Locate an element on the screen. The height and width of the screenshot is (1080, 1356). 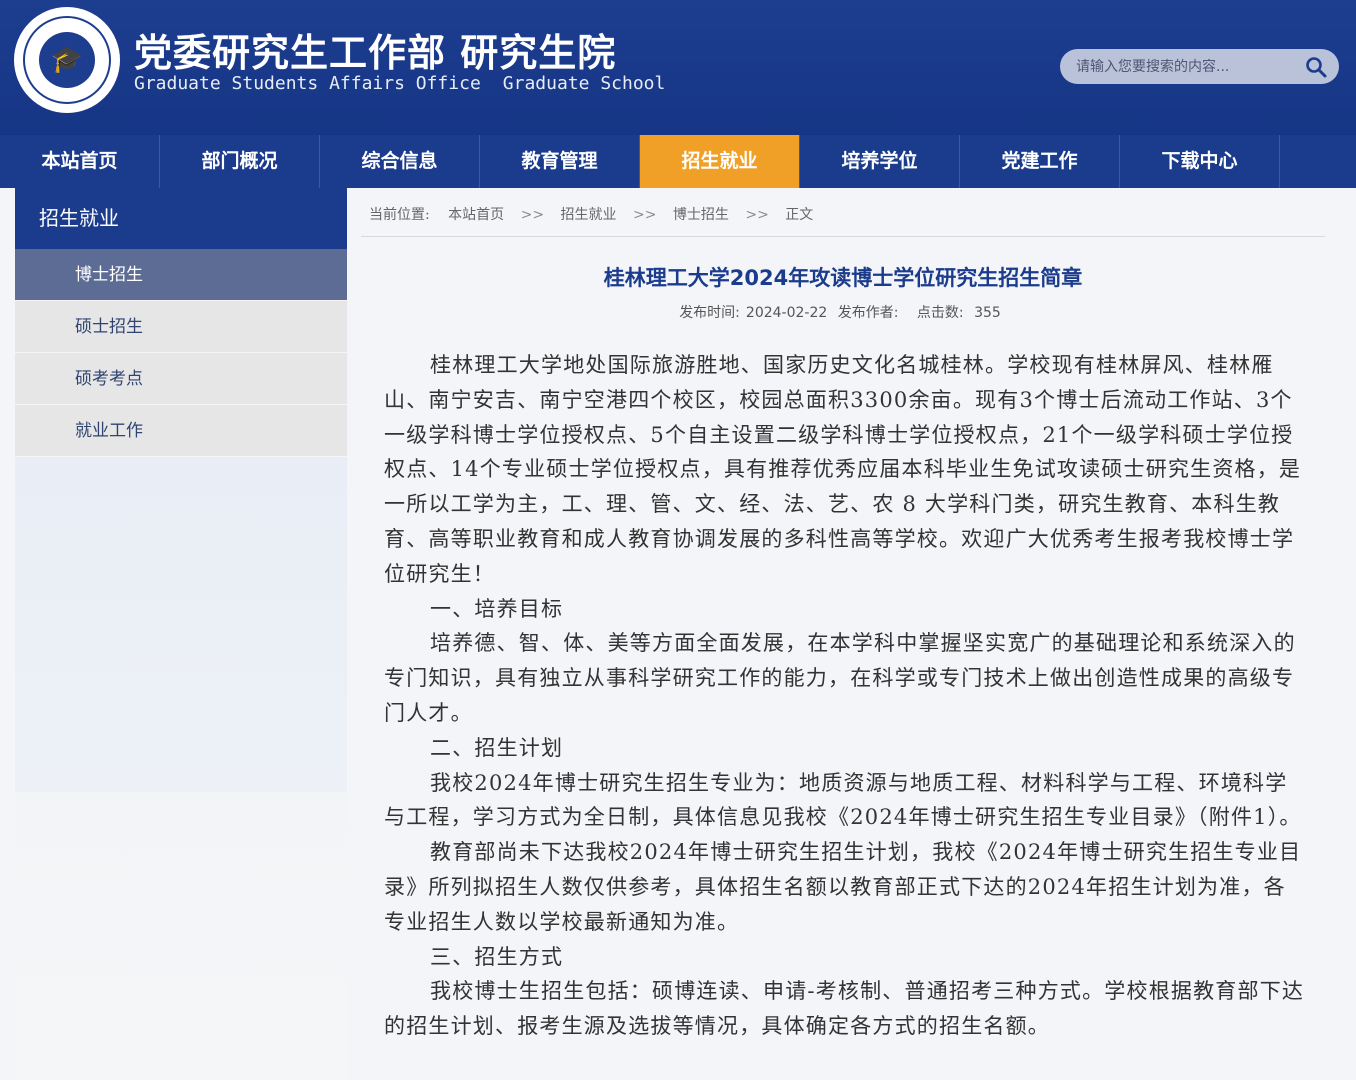
sidebar-item-phd: 博士招生 is located at coordinates (181, 275).